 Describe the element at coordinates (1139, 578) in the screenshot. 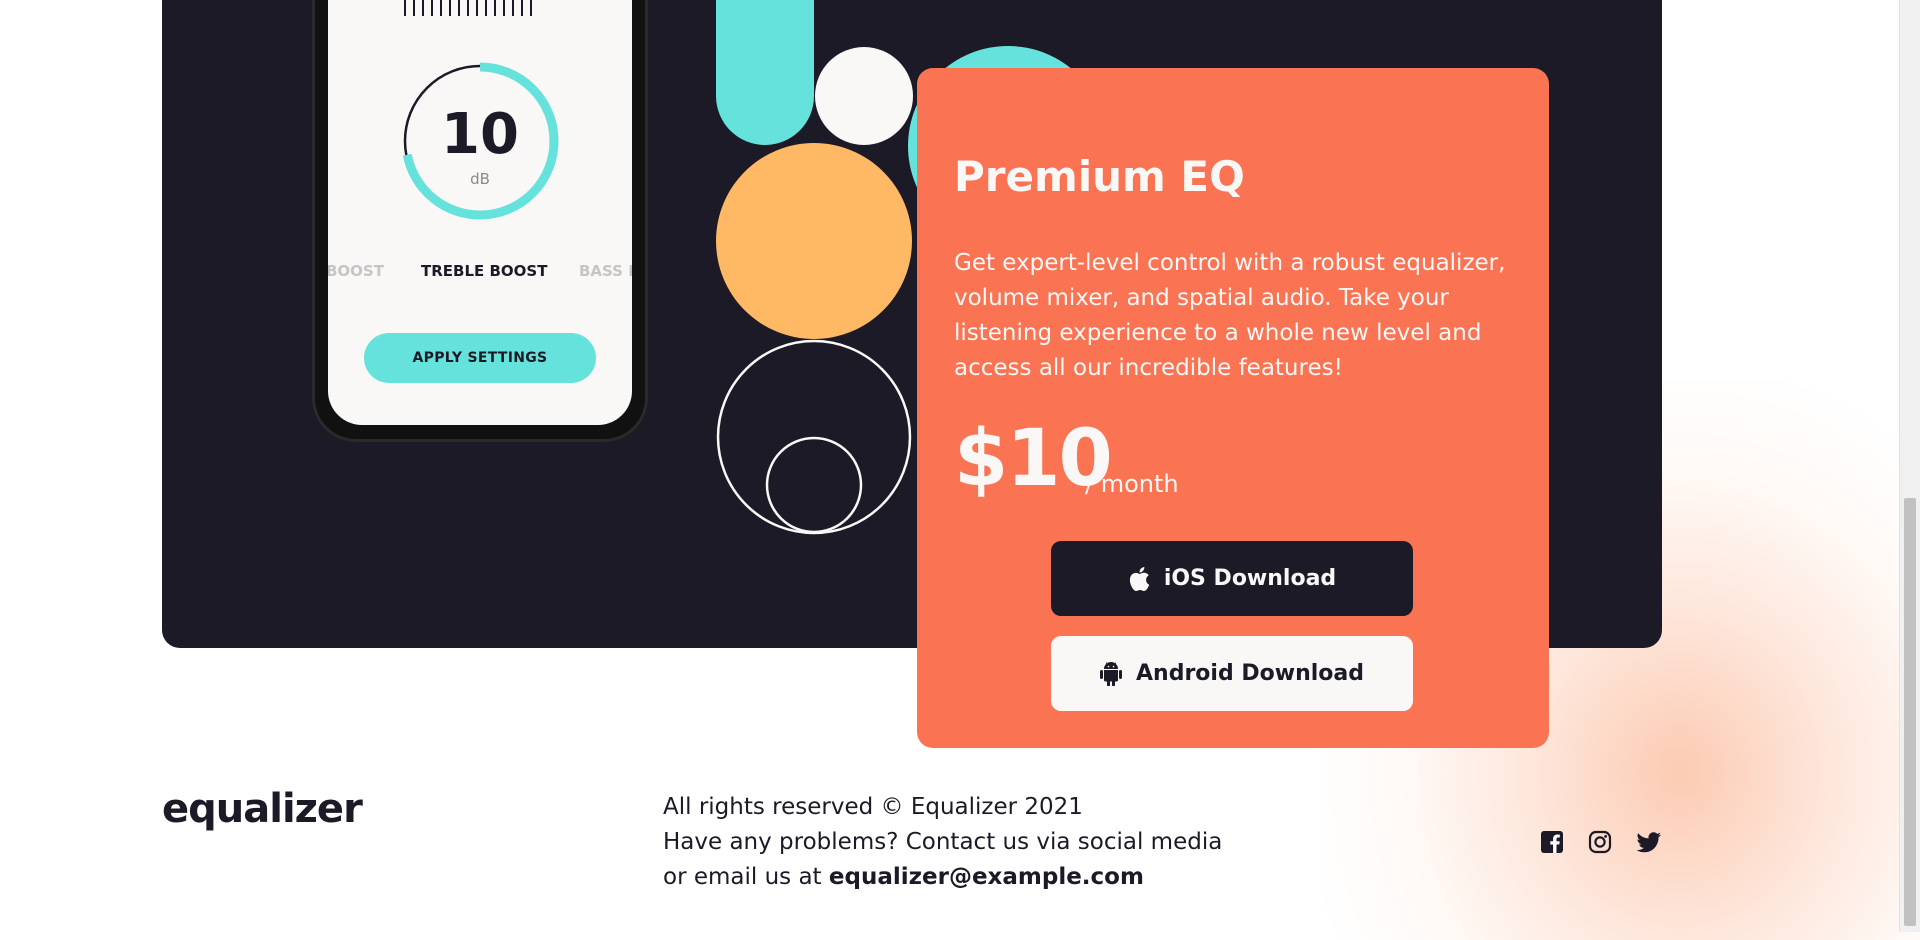

I see `apple-icon` at that location.